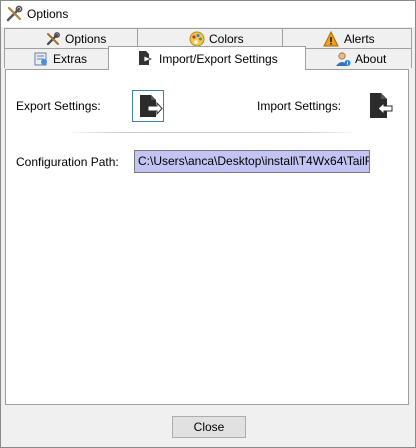 This screenshot has width=416, height=448. What do you see at coordinates (371, 59) in the screenshot?
I see `tab-about-label: About` at bounding box center [371, 59].